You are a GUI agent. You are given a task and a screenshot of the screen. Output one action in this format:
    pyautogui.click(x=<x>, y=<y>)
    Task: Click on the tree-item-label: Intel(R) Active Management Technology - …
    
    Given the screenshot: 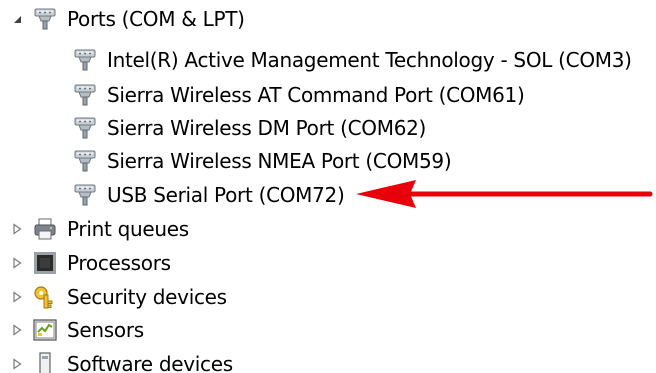 What is the action you would take?
    pyautogui.click(x=369, y=60)
    